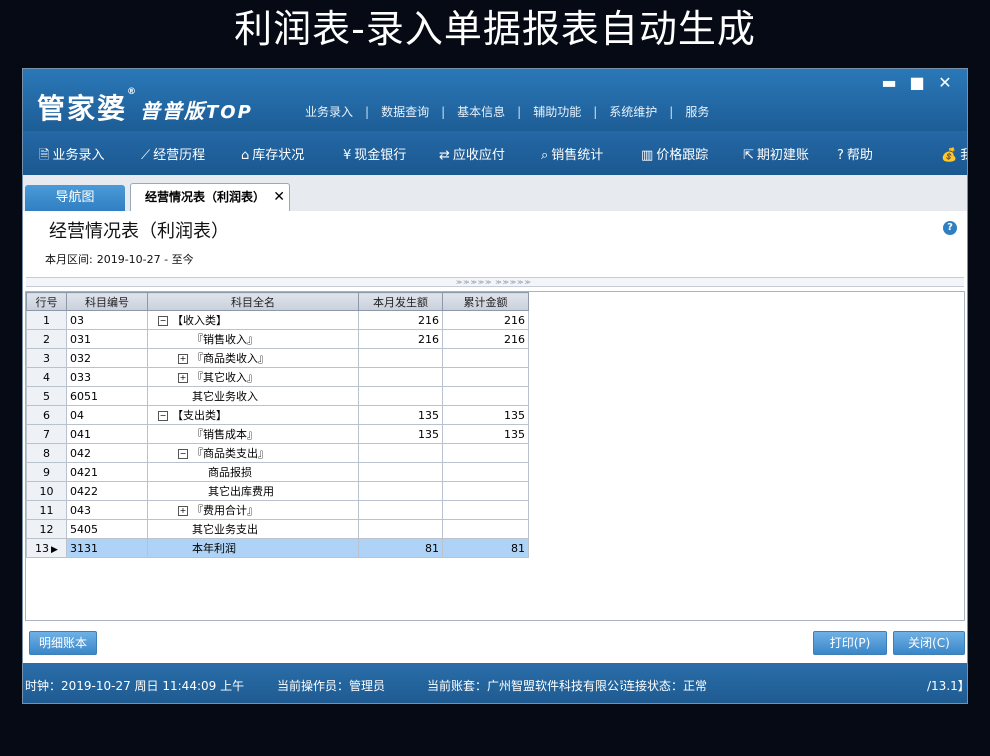  Describe the element at coordinates (481, 112) in the screenshot. I see `top-menu-item: 基本信息` at that location.